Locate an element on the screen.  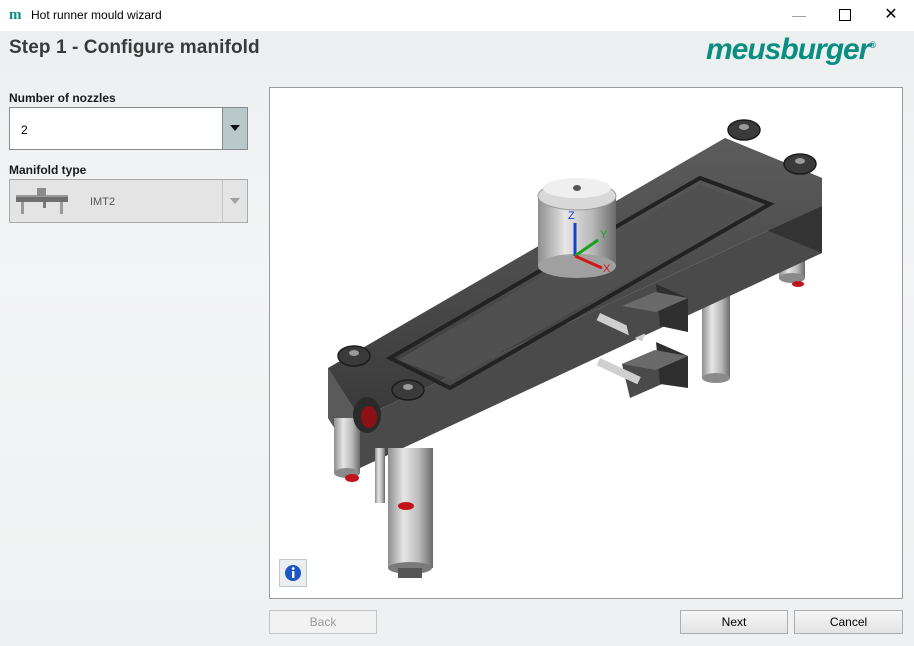
manifold-dropdown-button is located at coordinates (234, 201).